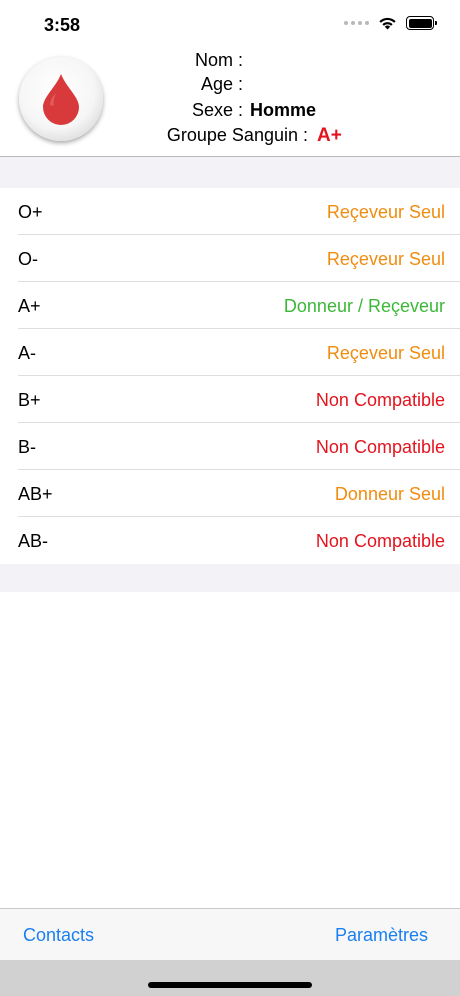  I want to click on status-bar: 3:58, so click(230, 25).